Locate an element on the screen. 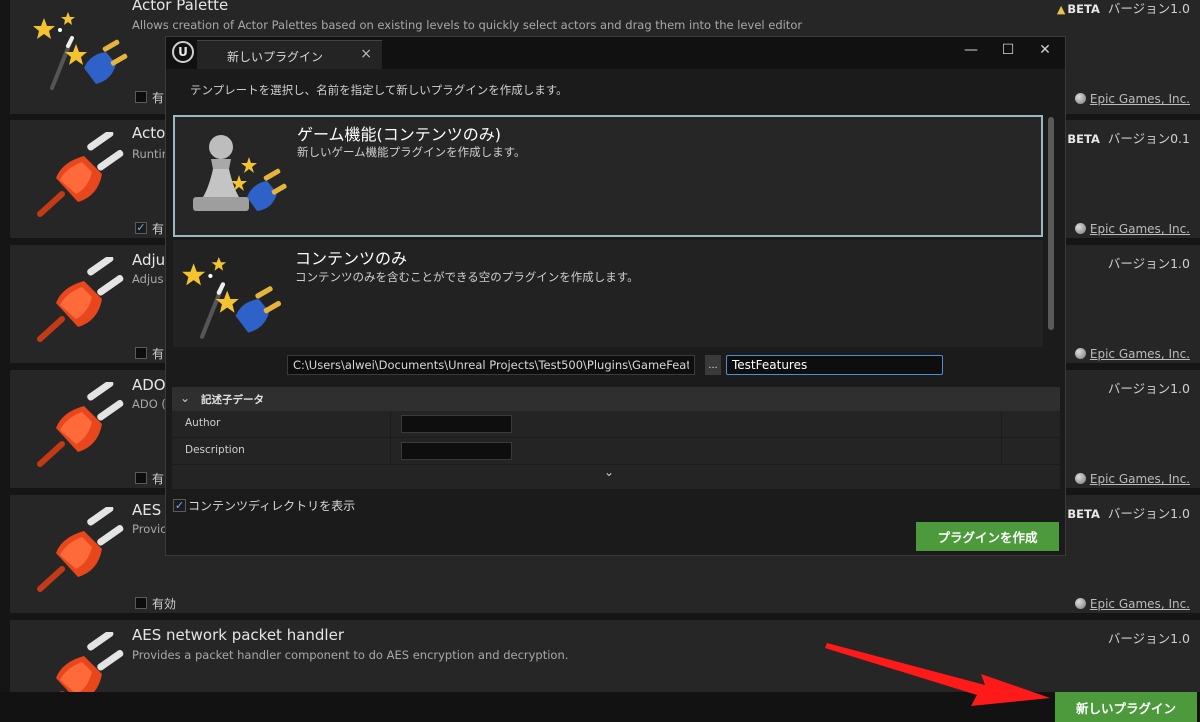  plugin-description: ADO ( is located at coordinates (149, 404).